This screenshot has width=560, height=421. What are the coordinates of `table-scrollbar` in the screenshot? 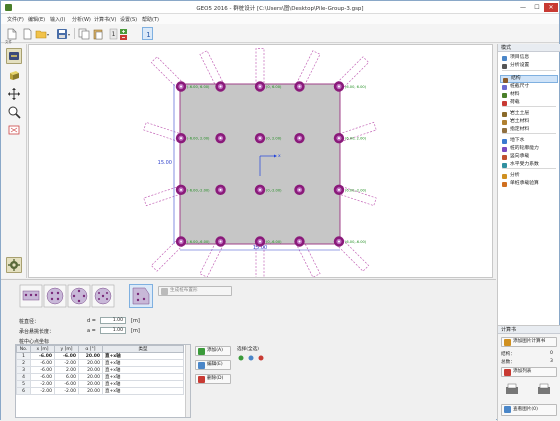 It's located at (187, 381).